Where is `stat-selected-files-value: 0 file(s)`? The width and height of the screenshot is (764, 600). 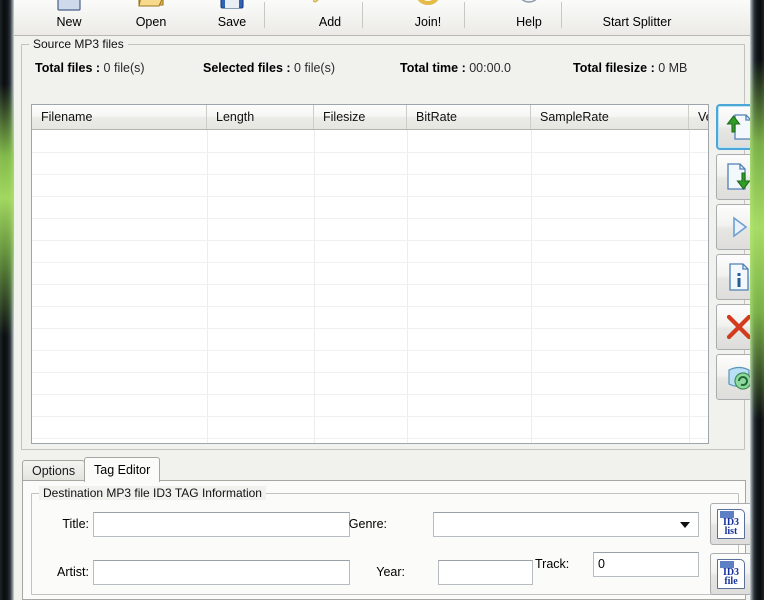
stat-selected-files-value: 0 file(s) is located at coordinates (315, 68).